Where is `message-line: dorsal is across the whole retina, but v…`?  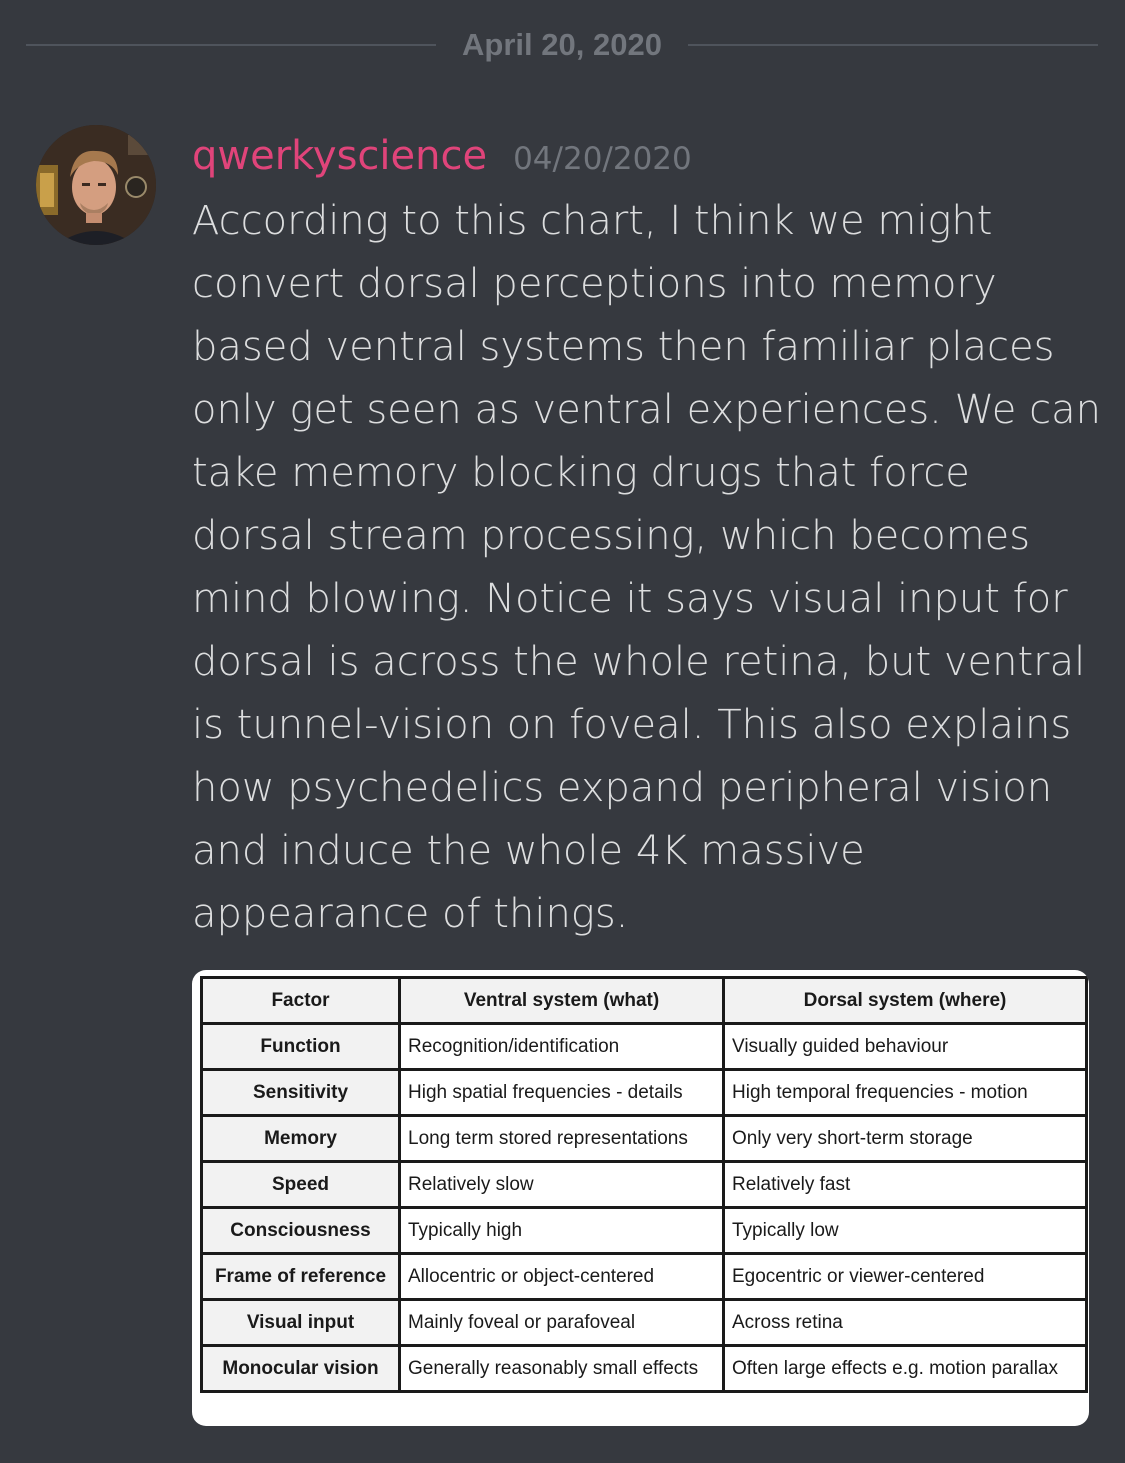
message-line: dorsal is across the whole retina, but v… is located at coordinates (639, 662).